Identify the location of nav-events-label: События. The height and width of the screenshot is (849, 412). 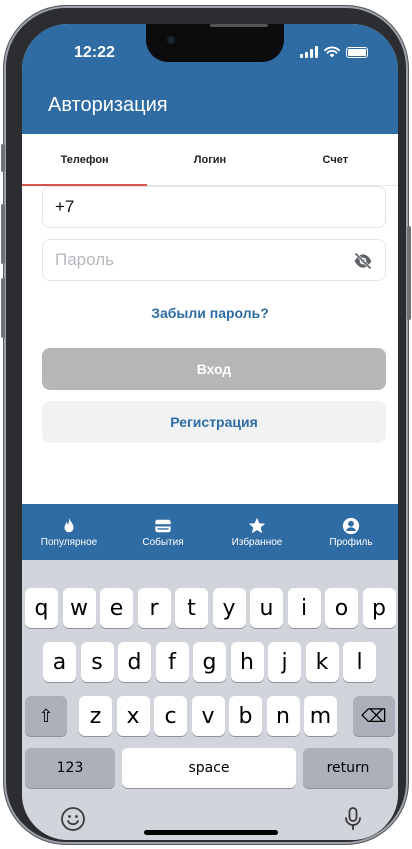
(163, 542).